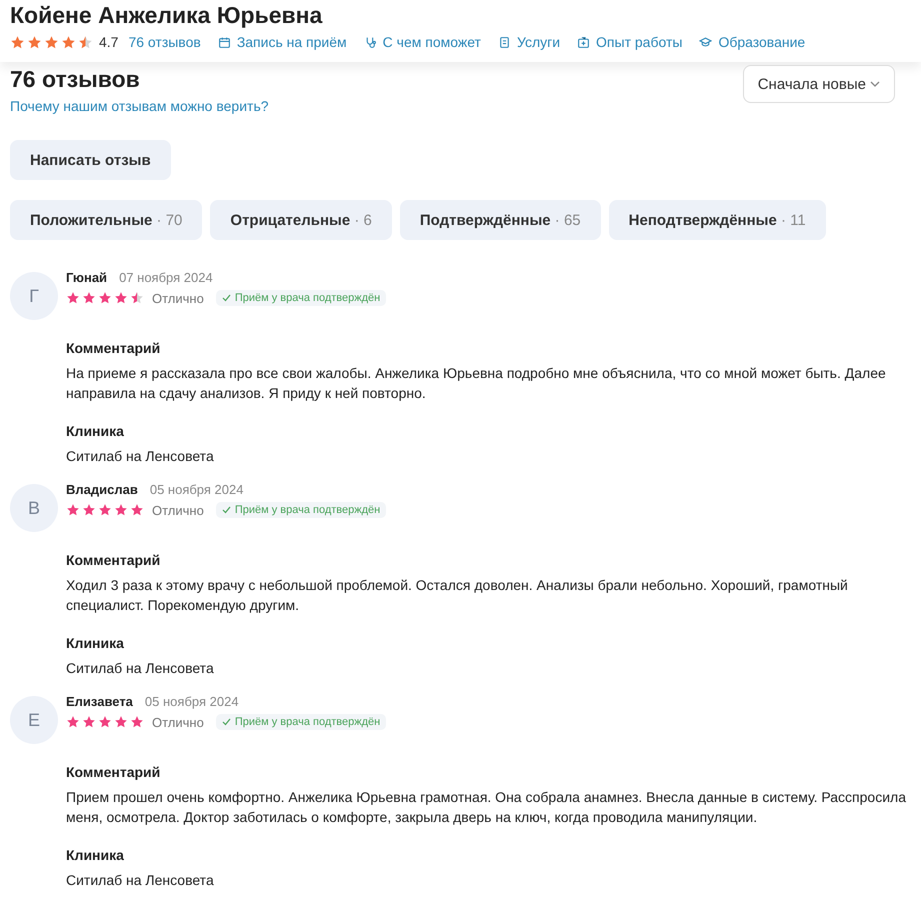 The height and width of the screenshot is (905, 921). Describe the element at coordinates (282, 42) in the screenshot. I see `nav-link: Запись на приём` at that location.